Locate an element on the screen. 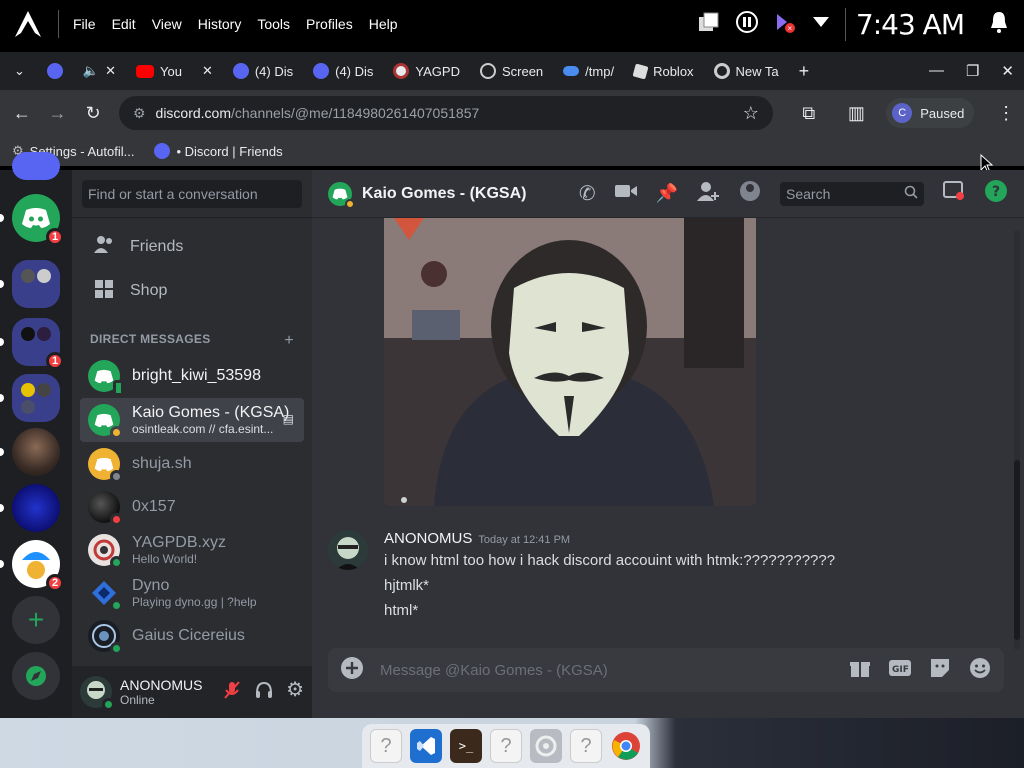 Image resolution: width=1024 pixels, height=768 pixels. sticker-icon is located at coordinates (940, 670).